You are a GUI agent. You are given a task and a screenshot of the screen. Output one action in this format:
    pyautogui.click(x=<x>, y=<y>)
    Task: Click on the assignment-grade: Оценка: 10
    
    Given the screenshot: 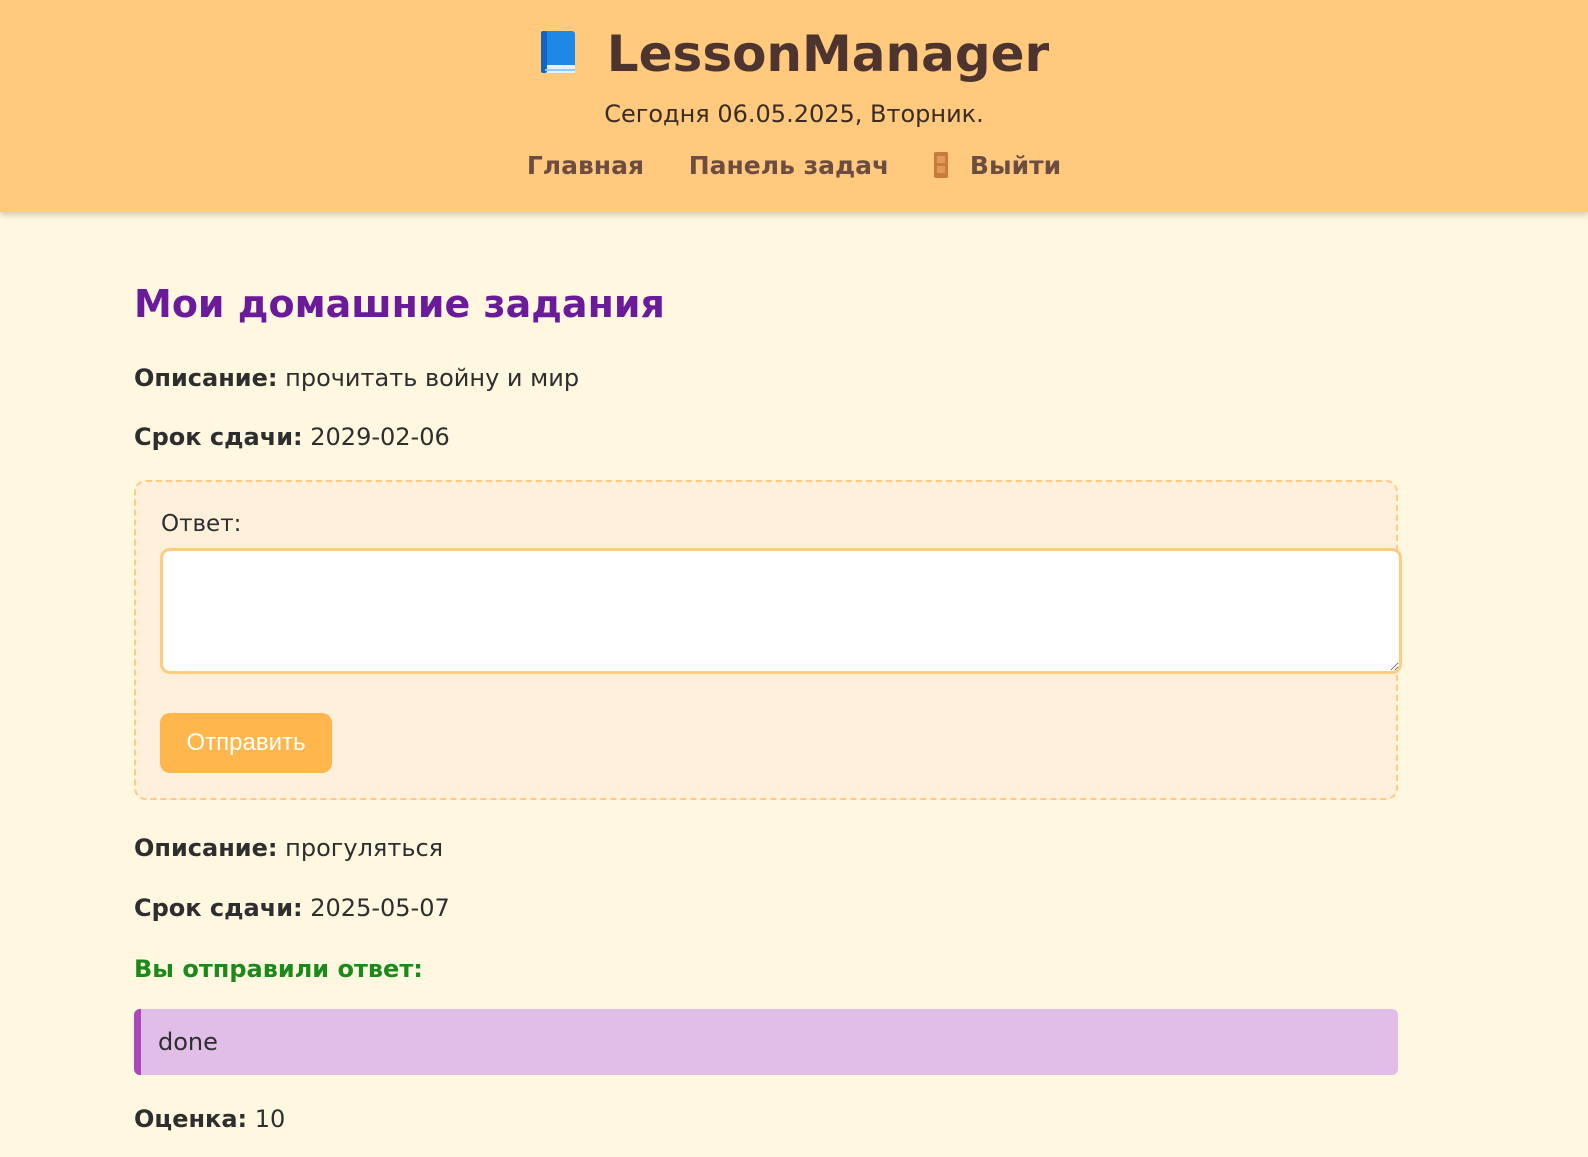 What is the action you would take?
    pyautogui.click(x=209, y=1119)
    